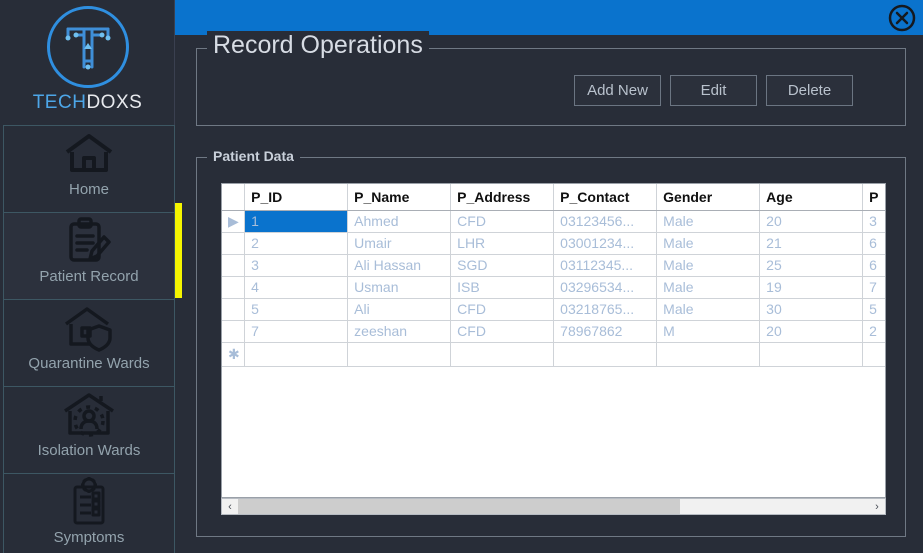  I want to click on new-record-marker: ✱, so click(234, 354).